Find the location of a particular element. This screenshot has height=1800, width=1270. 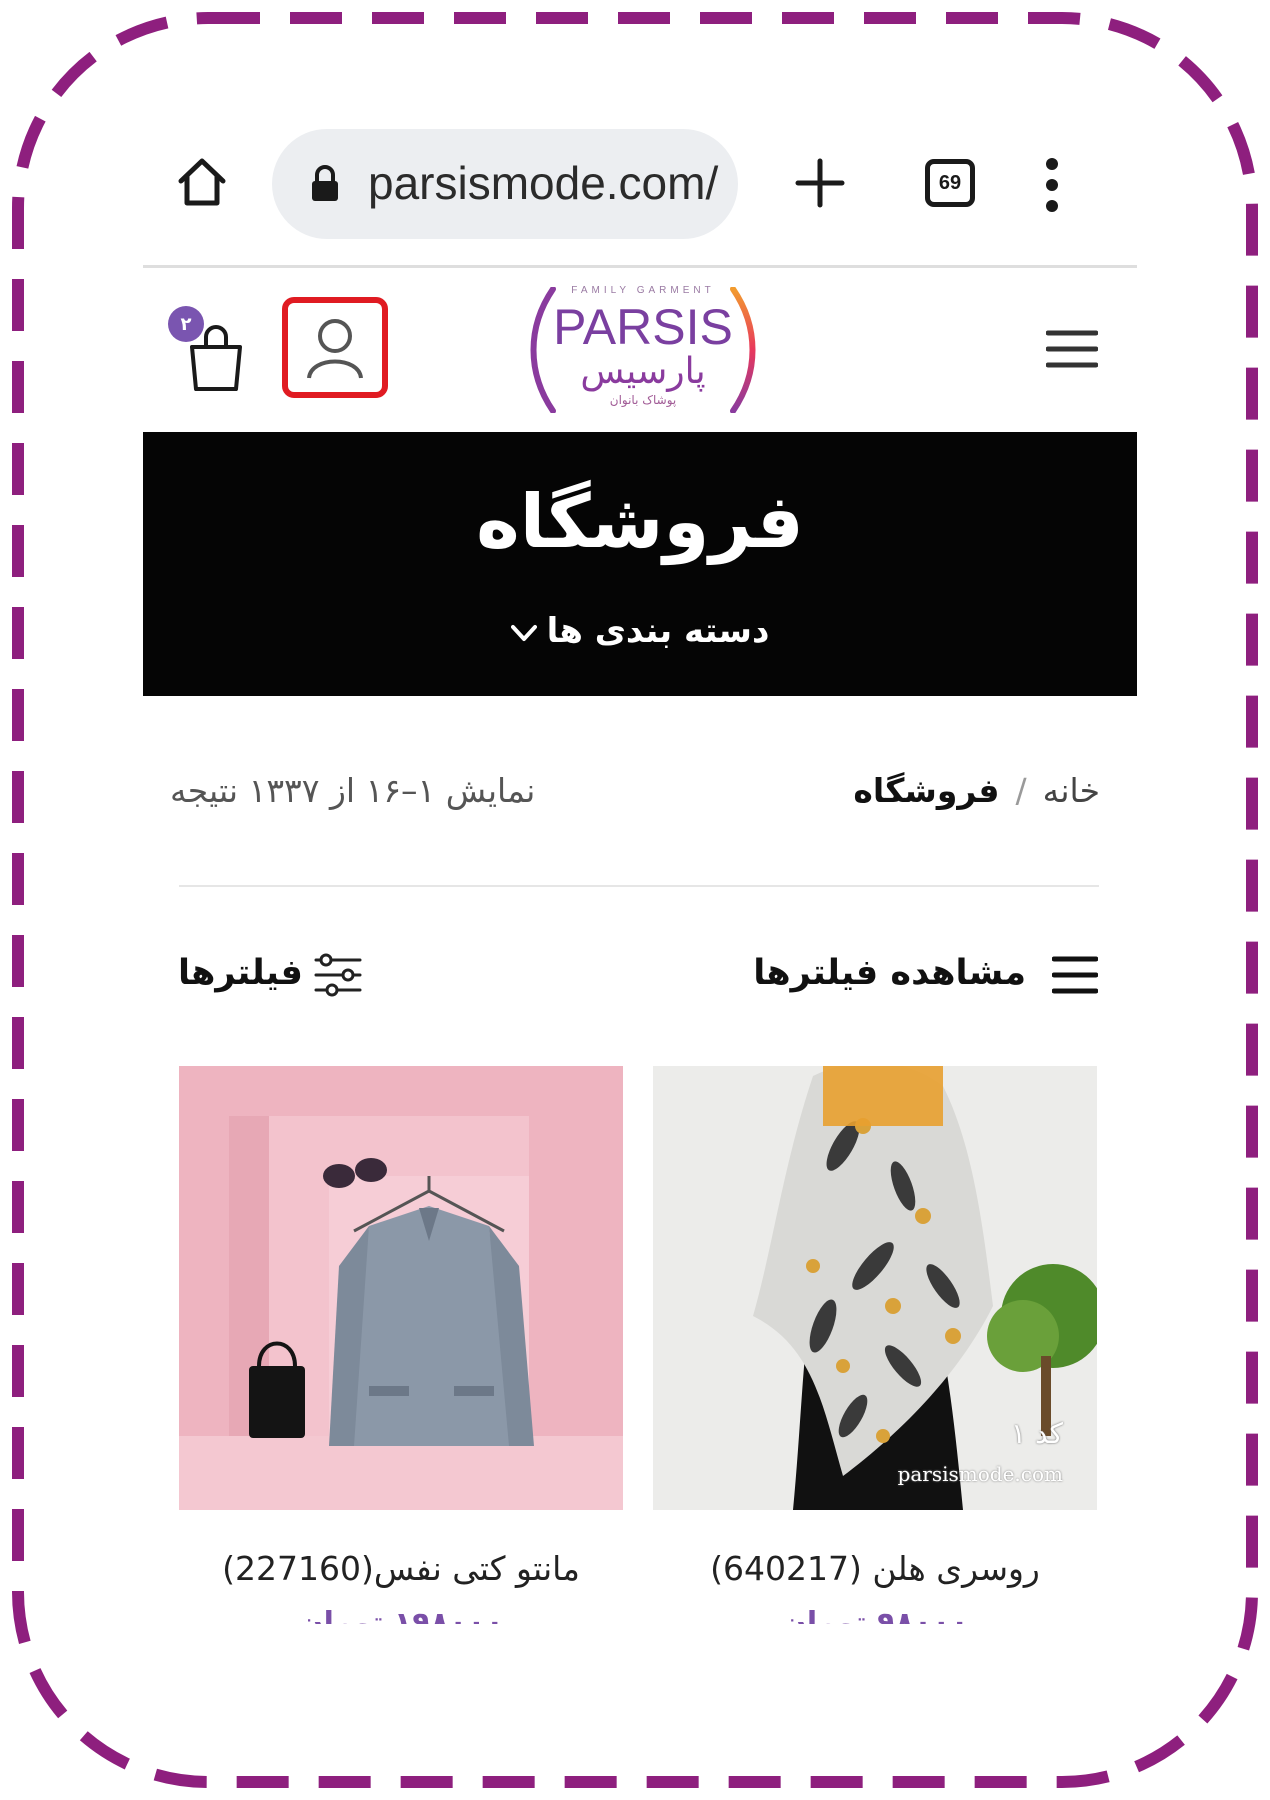

view-filters-button: مشاهده فیلترها is located at coordinates (919, 973).